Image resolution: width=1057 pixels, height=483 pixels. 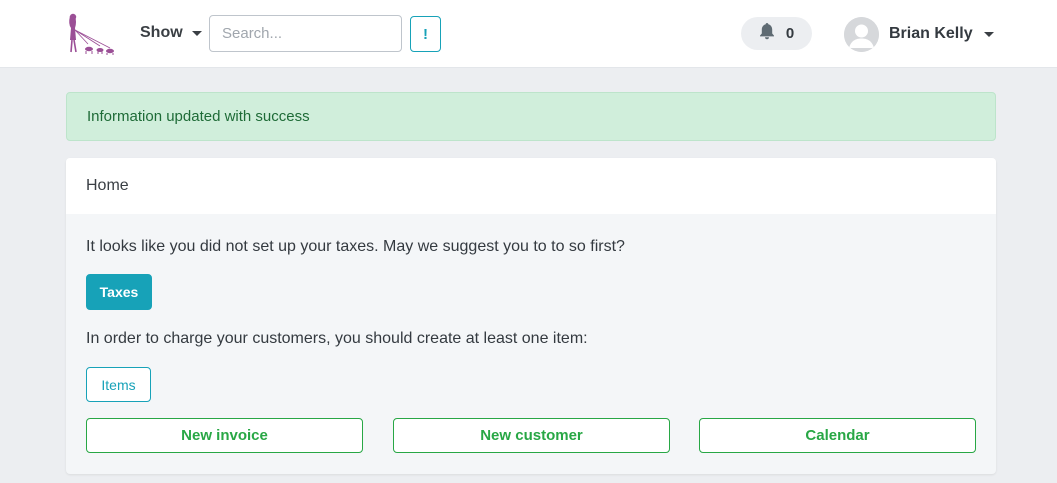 I want to click on dog-walker-logo-icon, so click(x=89, y=33).